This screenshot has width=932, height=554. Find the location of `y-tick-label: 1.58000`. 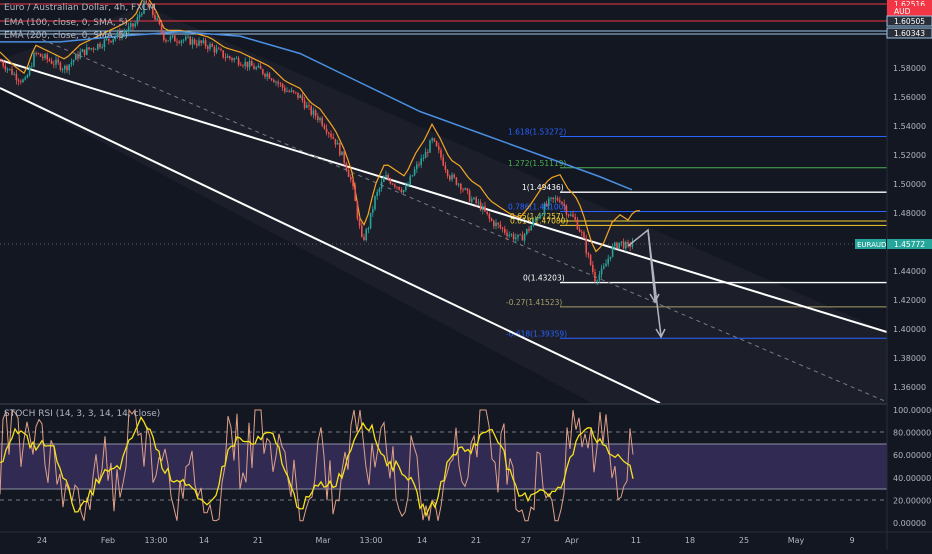

y-tick-label: 1.58000 is located at coordinates (909, 68).